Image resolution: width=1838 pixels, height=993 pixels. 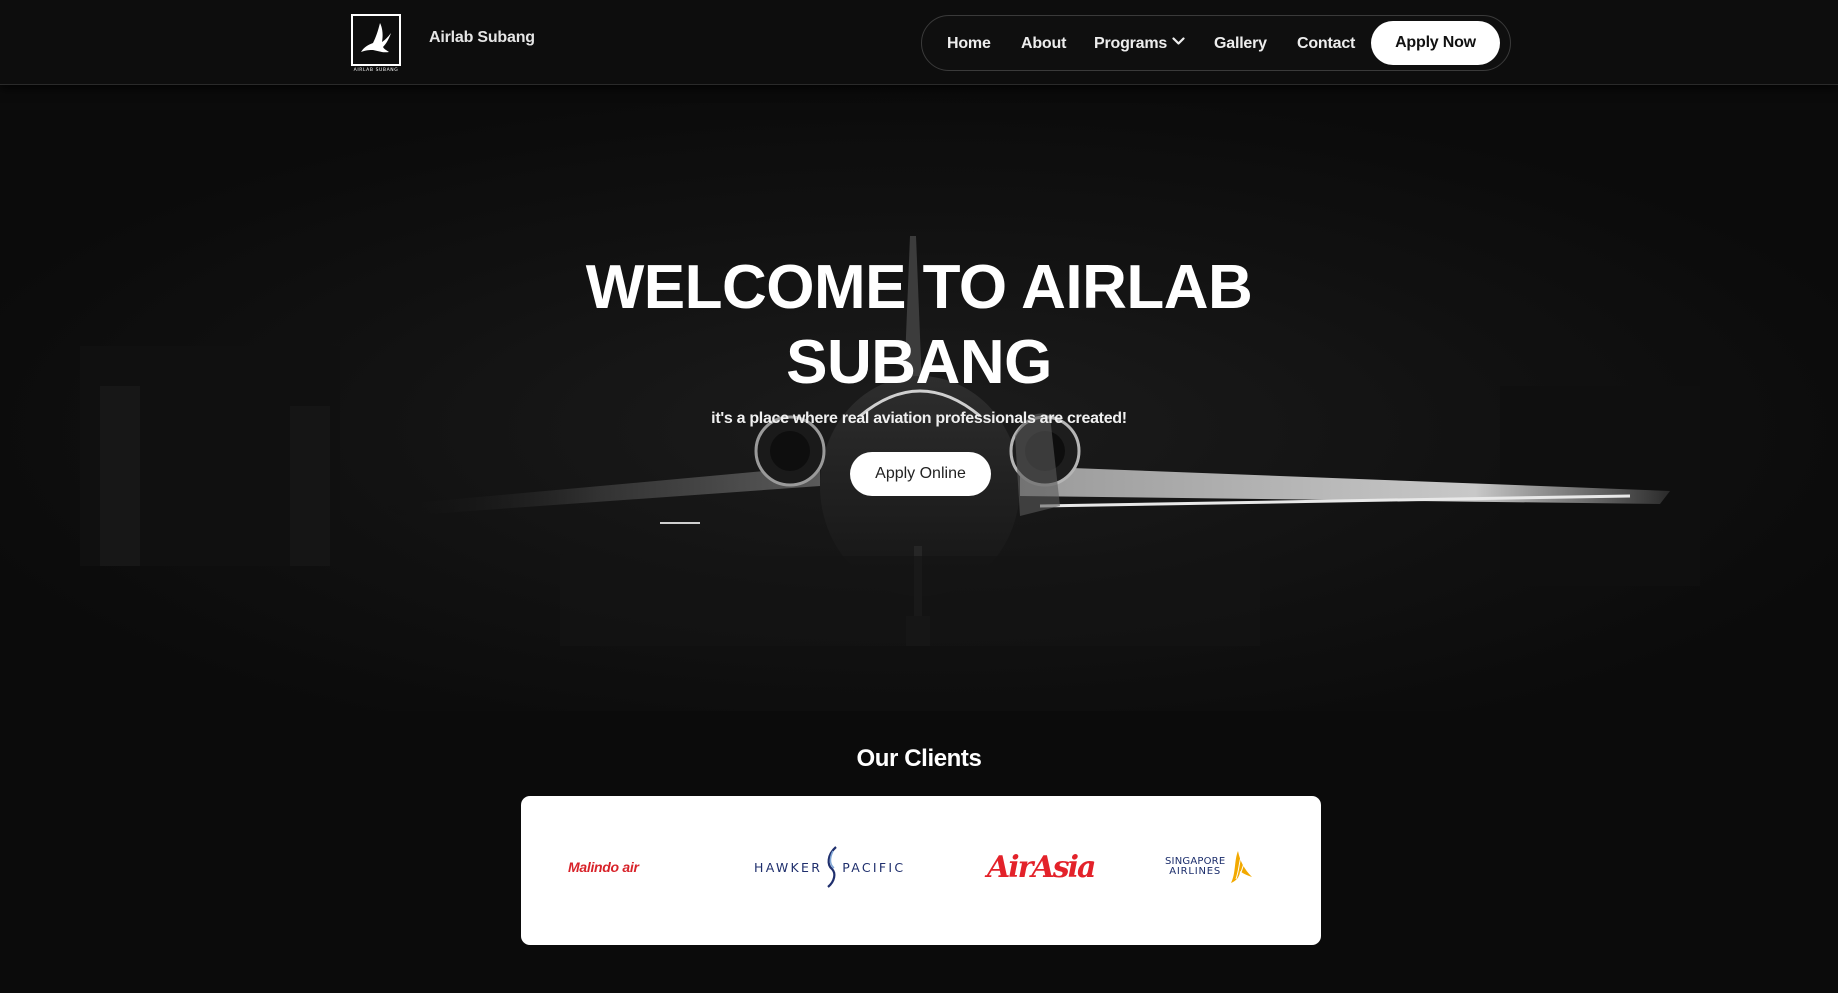 I want to click on nav-programs-label: Programs, so click(x=1131, y=43).